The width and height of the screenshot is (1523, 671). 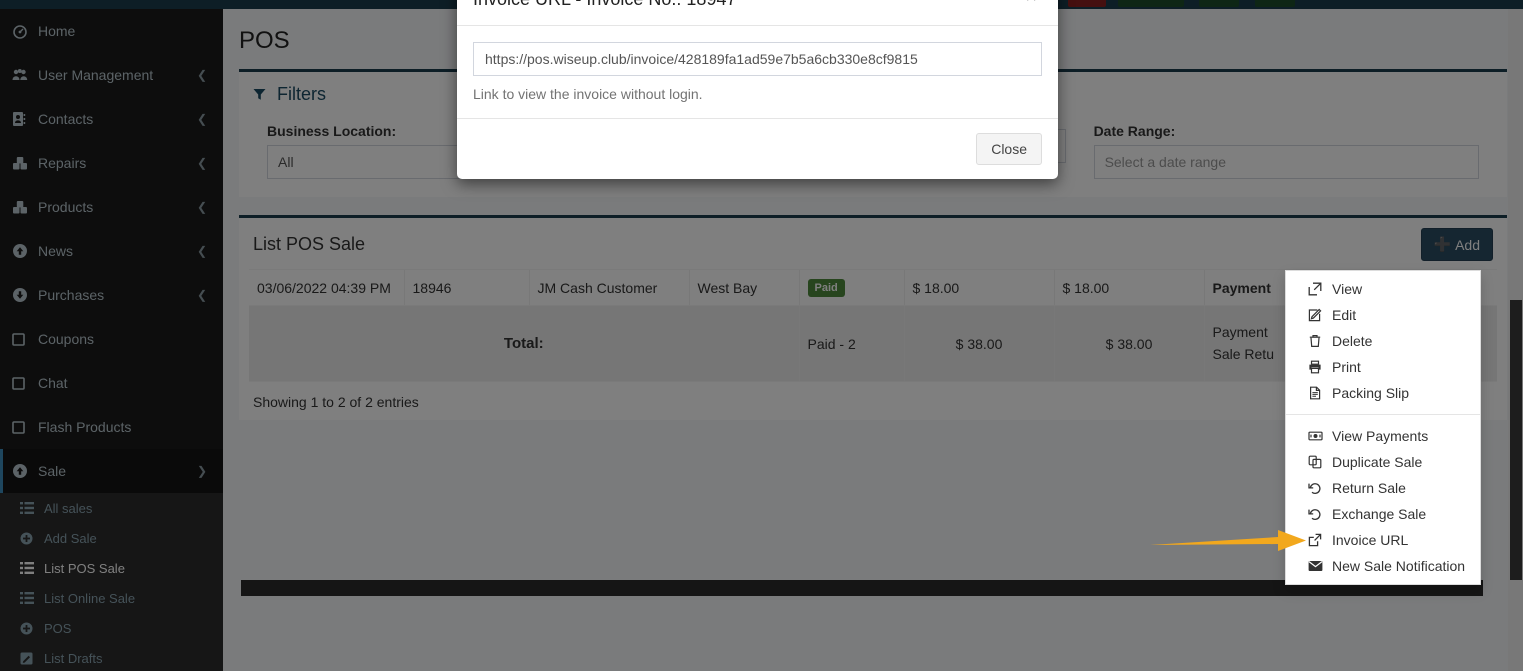 I want to click on external-link-square-icon, so click(x=1320, y=540).